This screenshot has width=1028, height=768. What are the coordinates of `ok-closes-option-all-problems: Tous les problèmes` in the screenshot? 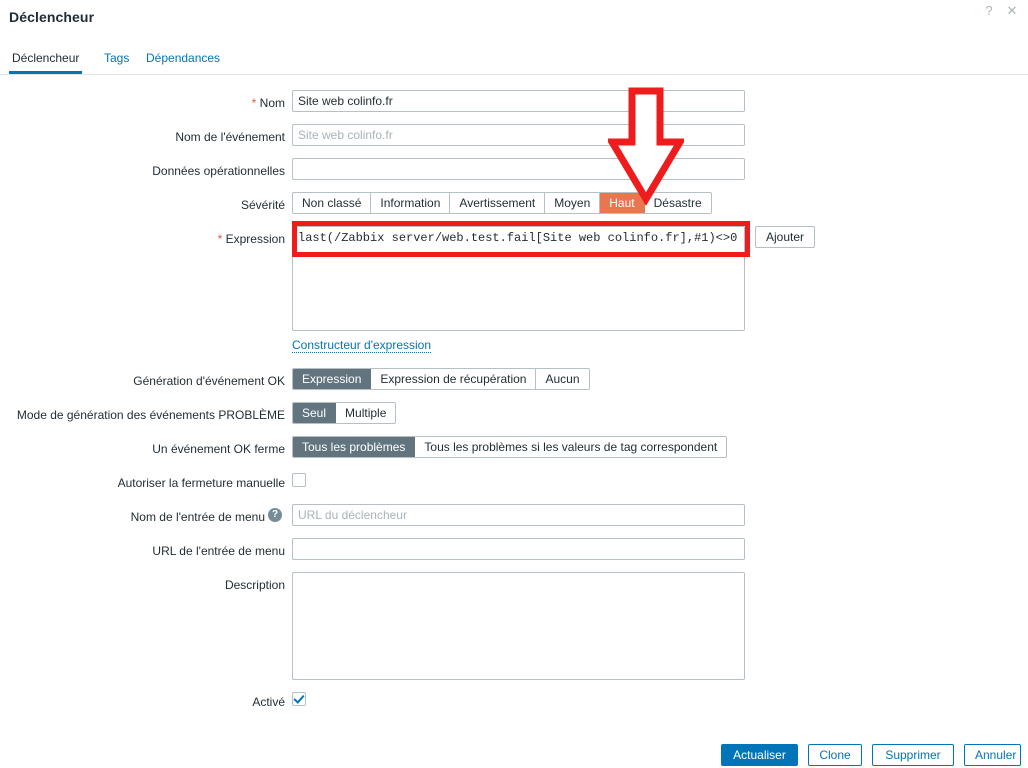 It's located at (354, 447).